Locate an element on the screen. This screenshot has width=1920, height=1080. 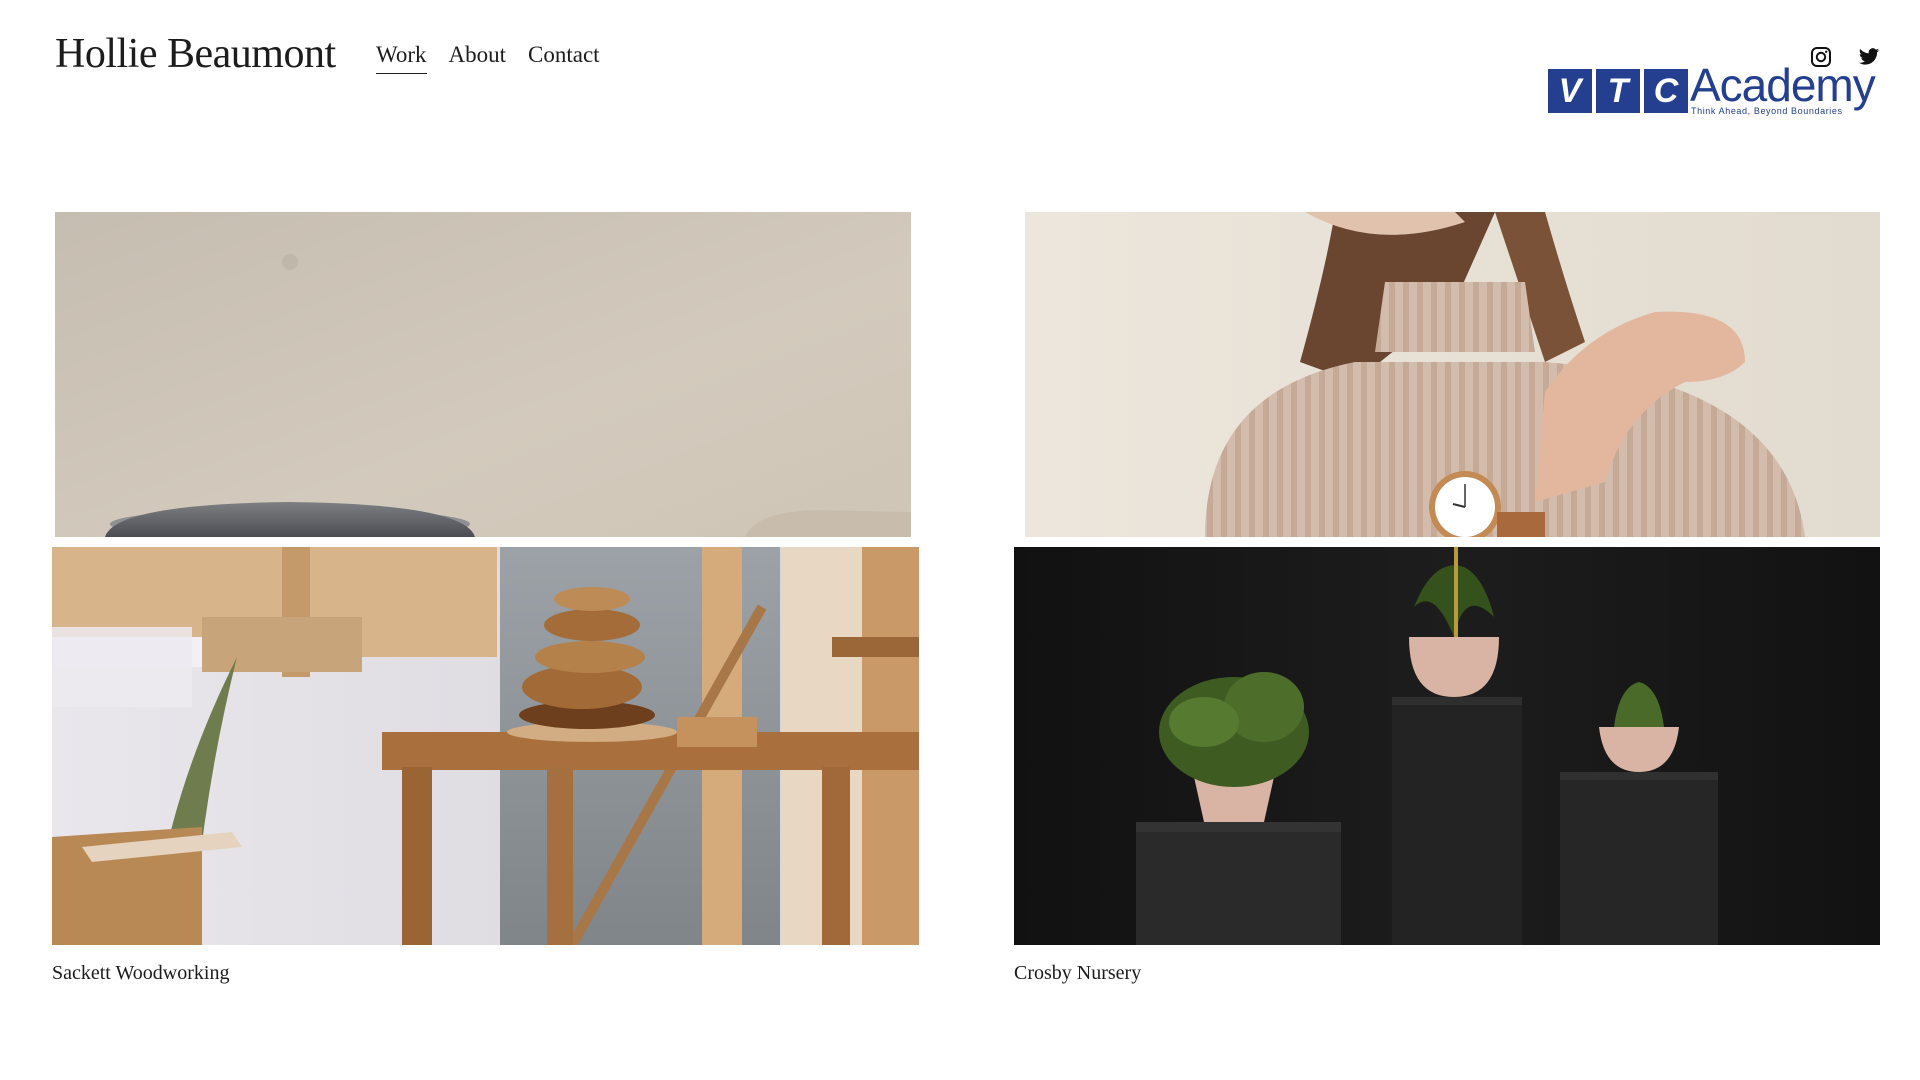
gallery-image-bowl is located at coordinates (483, 374).